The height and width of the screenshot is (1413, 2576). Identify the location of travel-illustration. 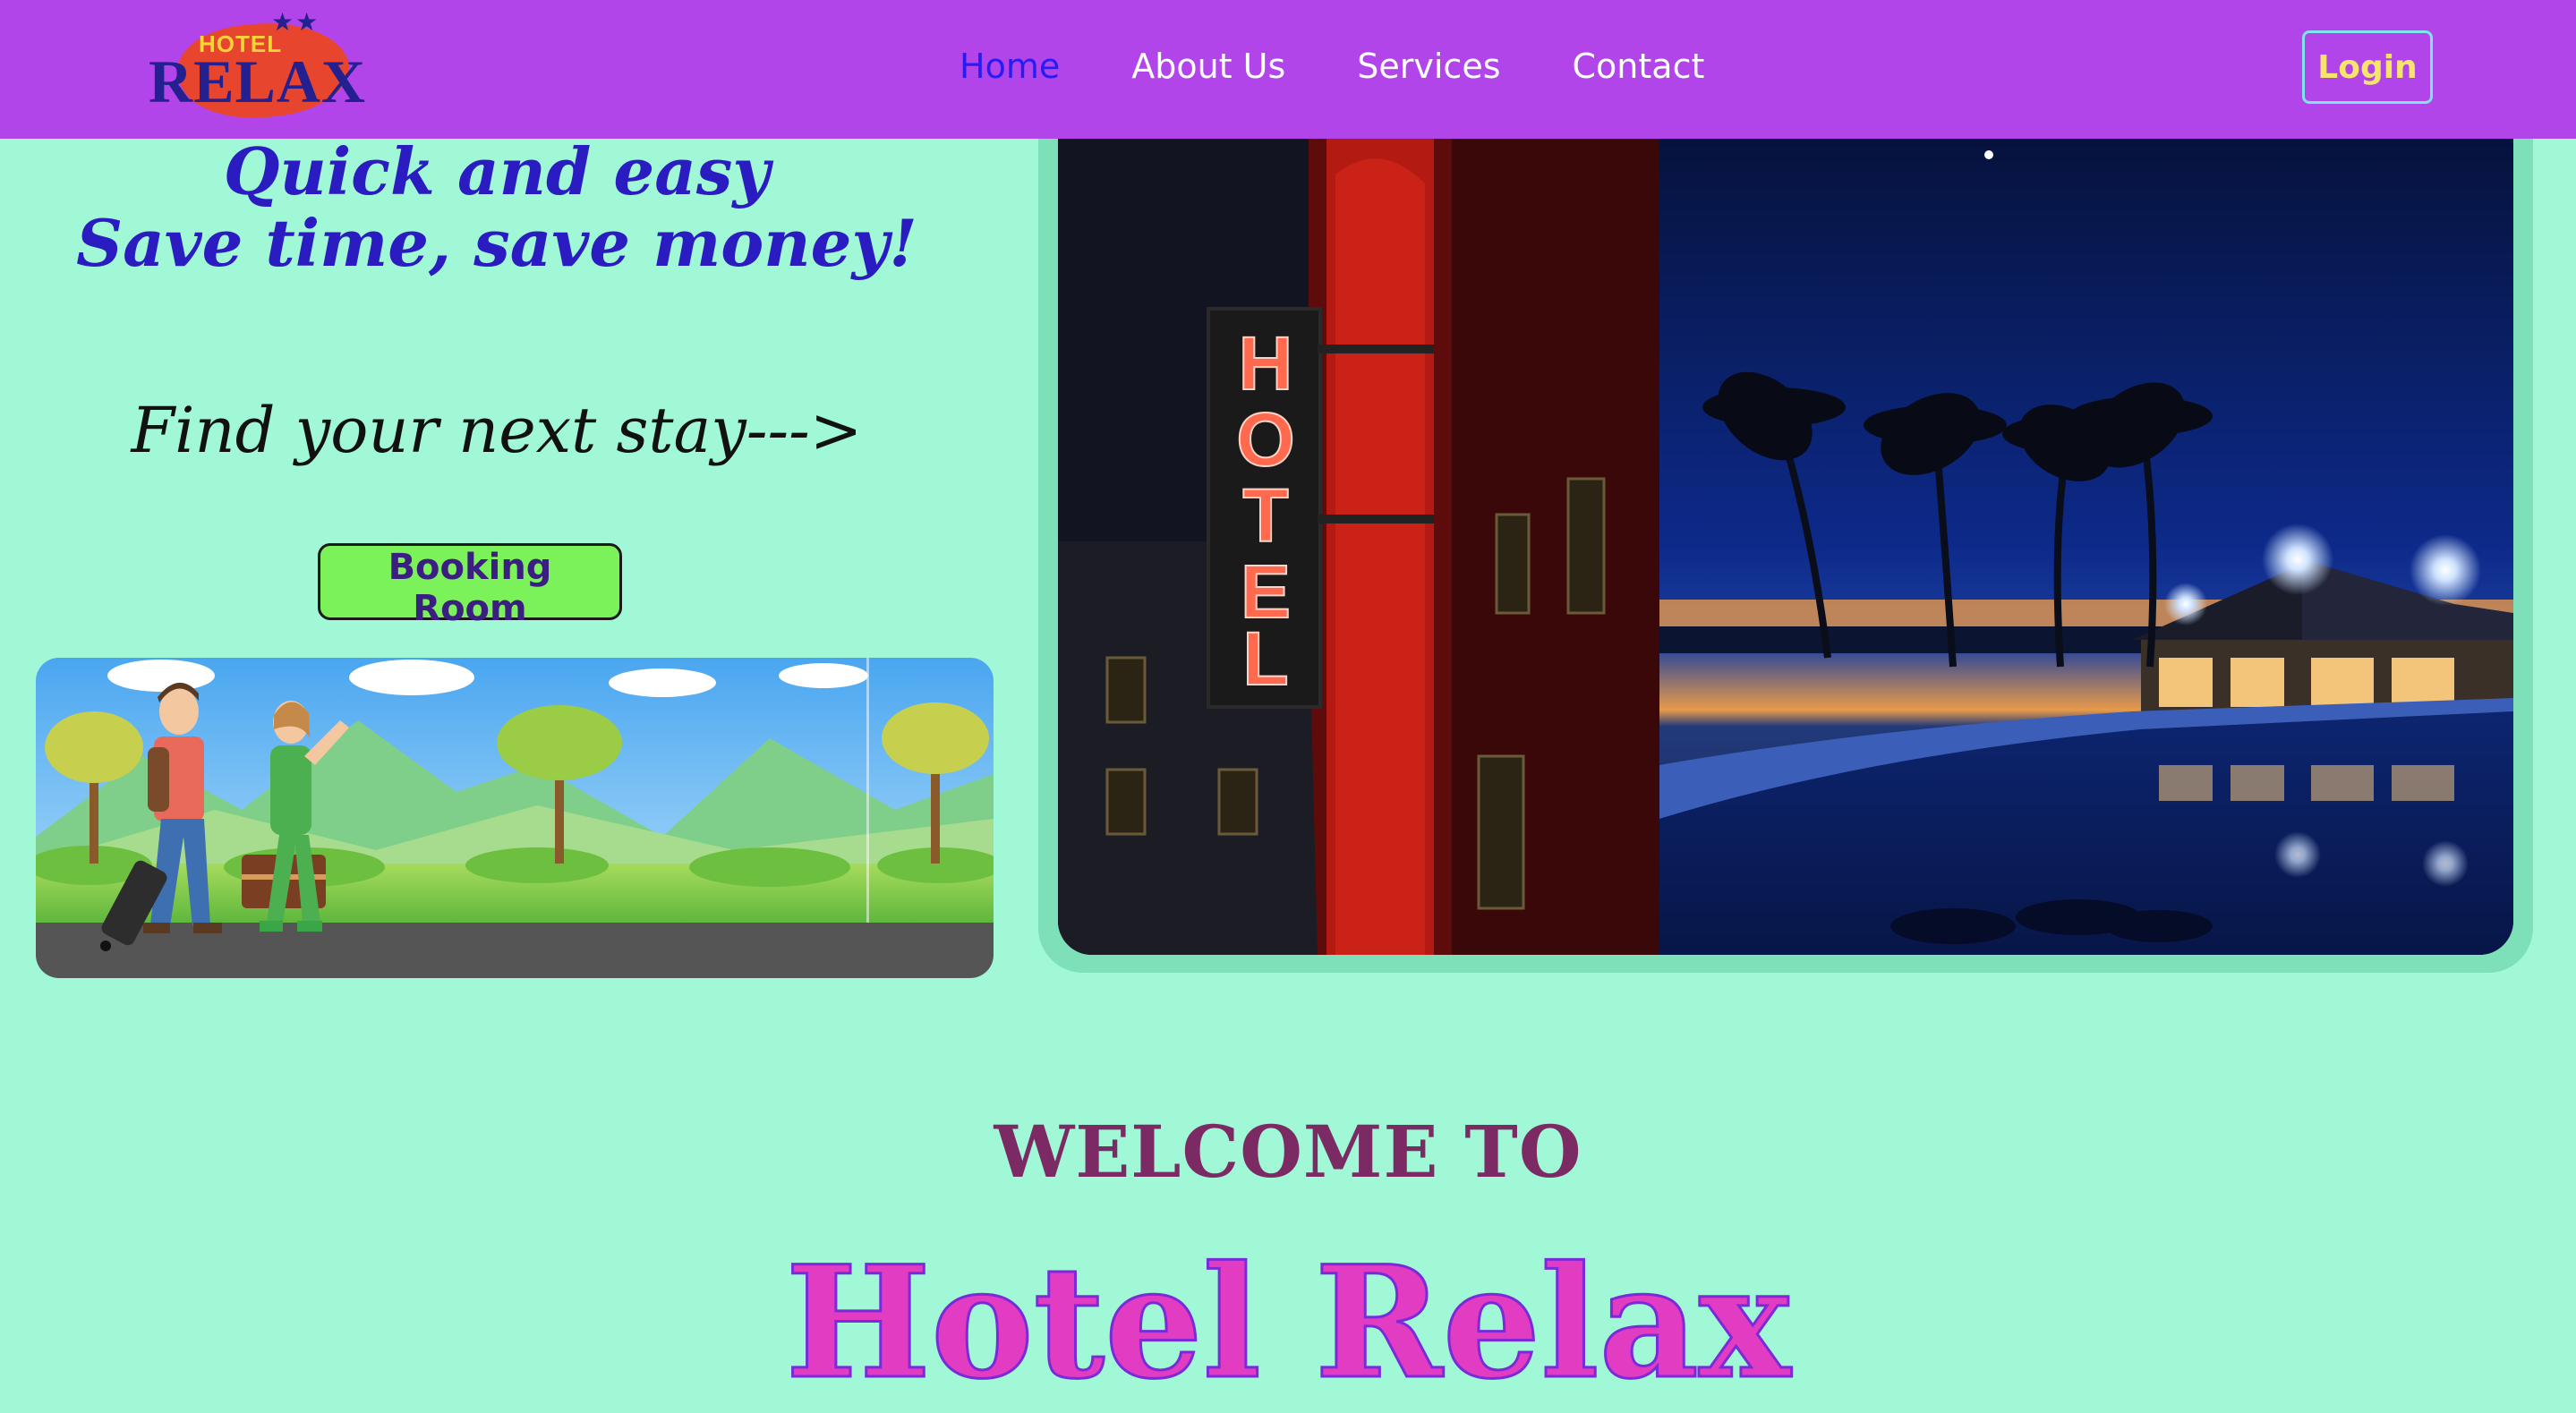
(515, 818).